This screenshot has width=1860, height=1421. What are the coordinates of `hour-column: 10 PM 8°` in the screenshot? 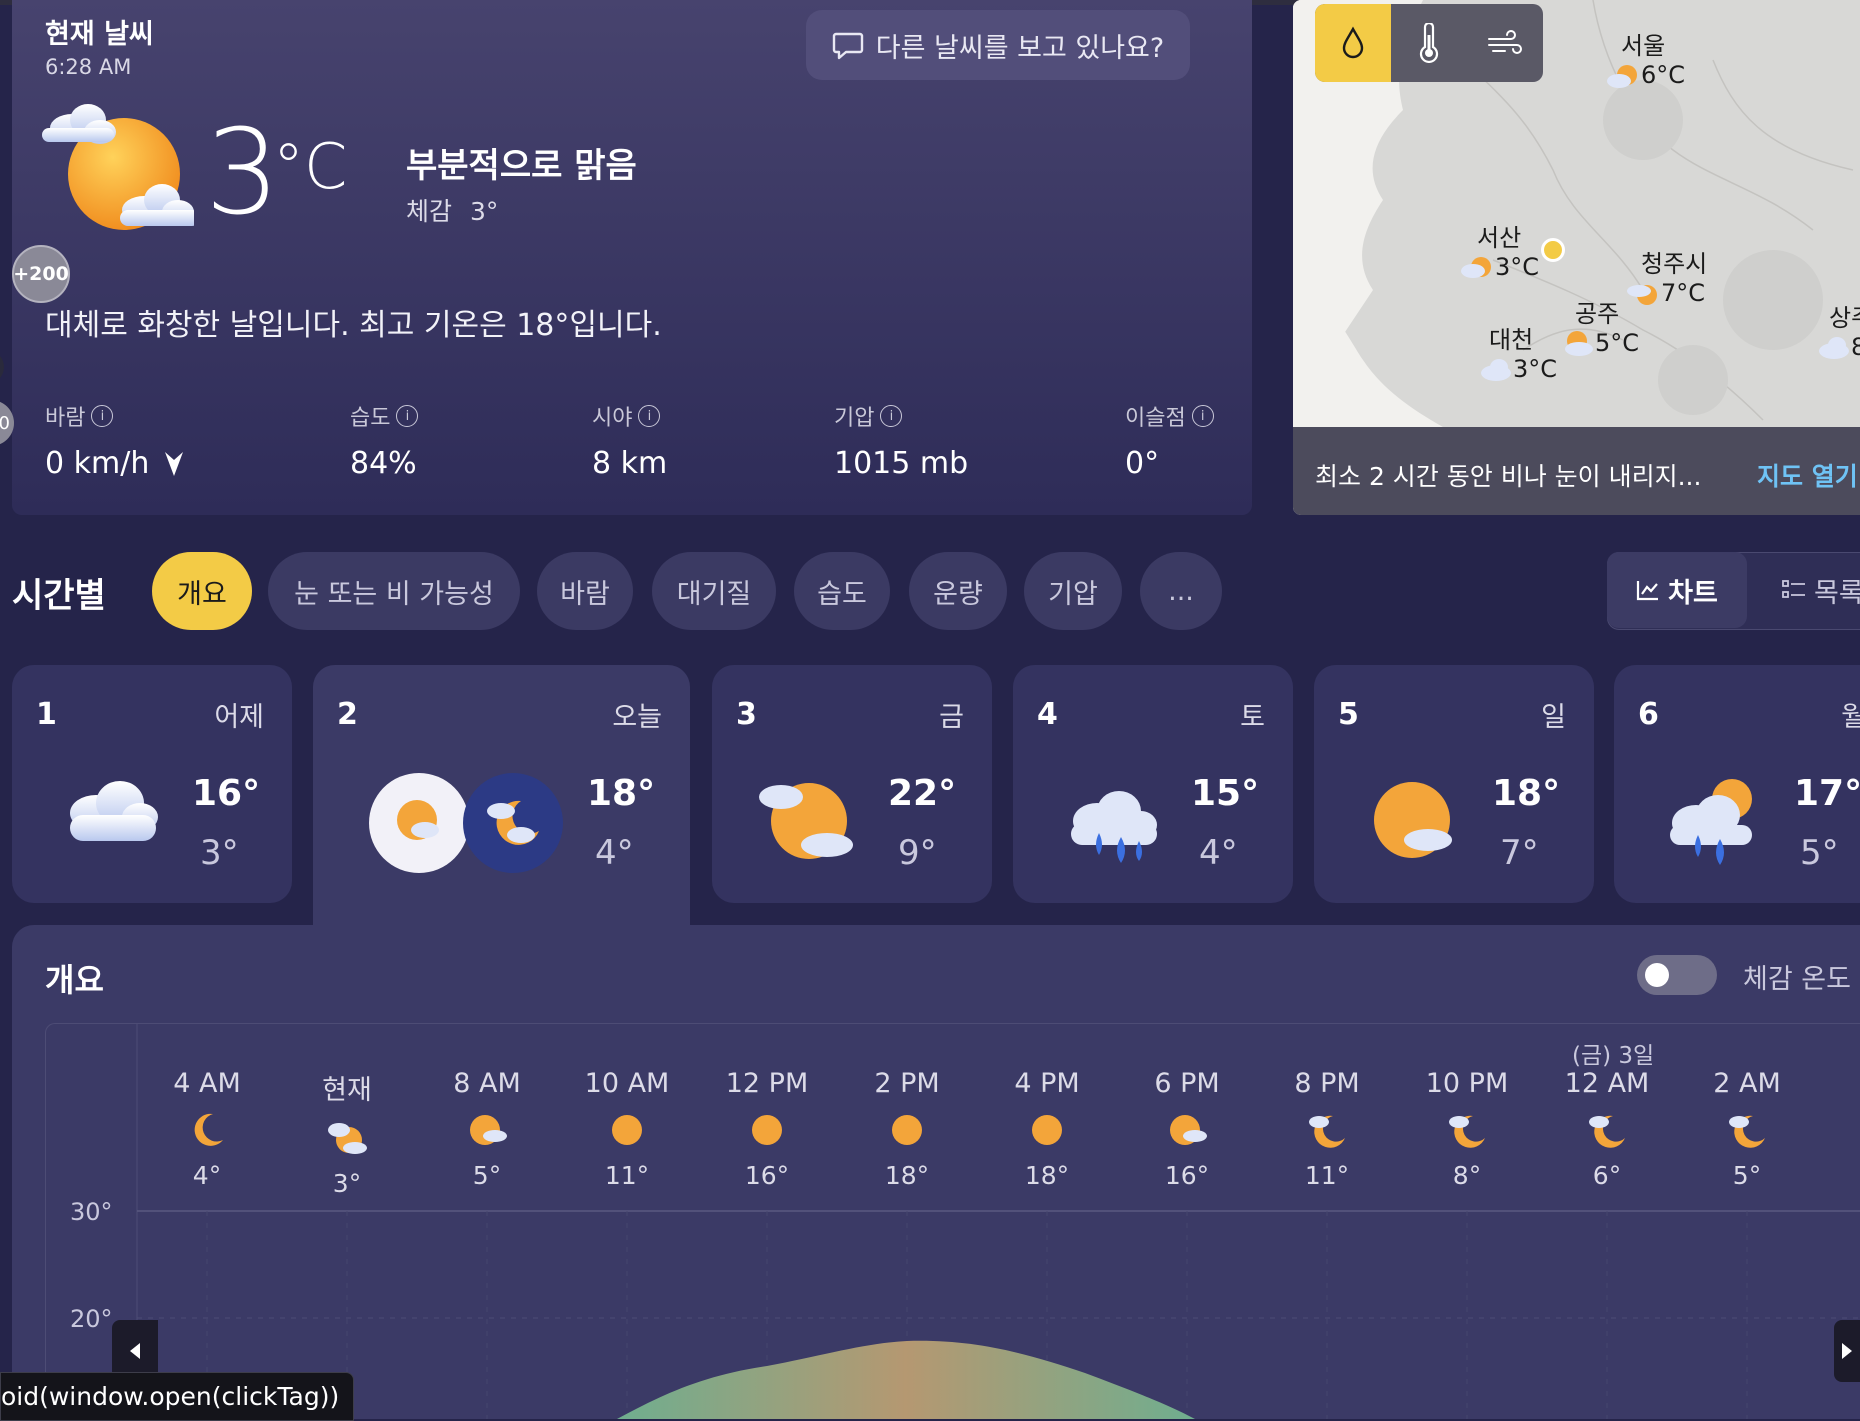 It's located at (1467, 1129).